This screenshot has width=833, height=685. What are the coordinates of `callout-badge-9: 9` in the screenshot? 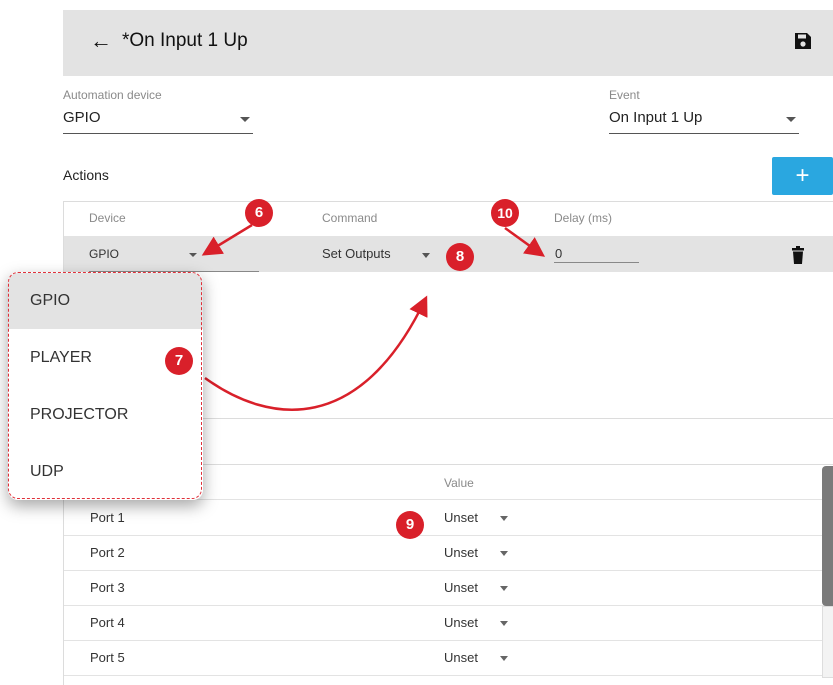 It's located at (410, 525).